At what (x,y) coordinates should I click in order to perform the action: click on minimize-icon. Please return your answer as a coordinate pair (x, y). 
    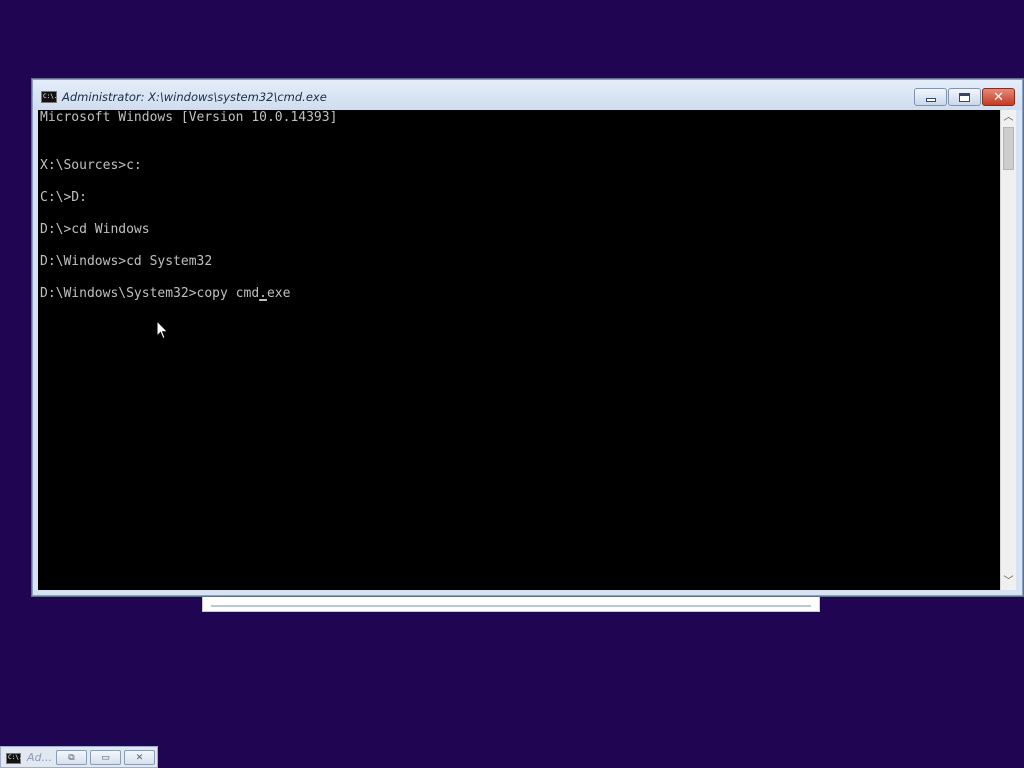
    Looking at the image, I should click on (930, 100).